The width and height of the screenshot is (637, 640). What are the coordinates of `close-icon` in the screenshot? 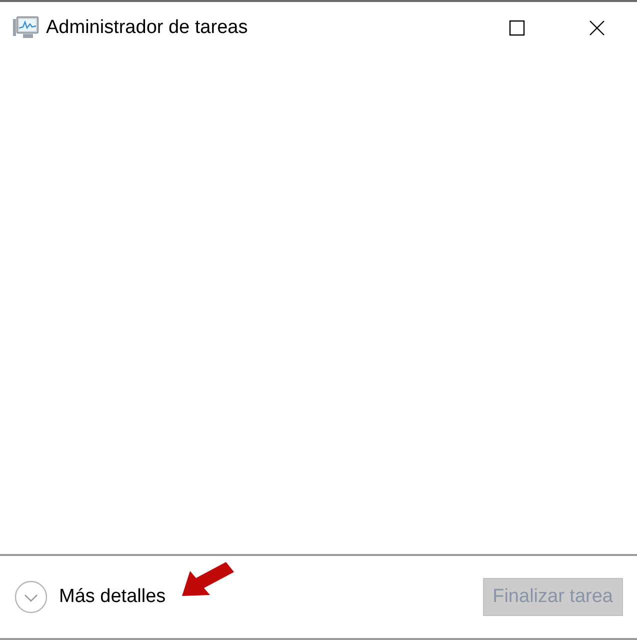 It's located at (597, 28).